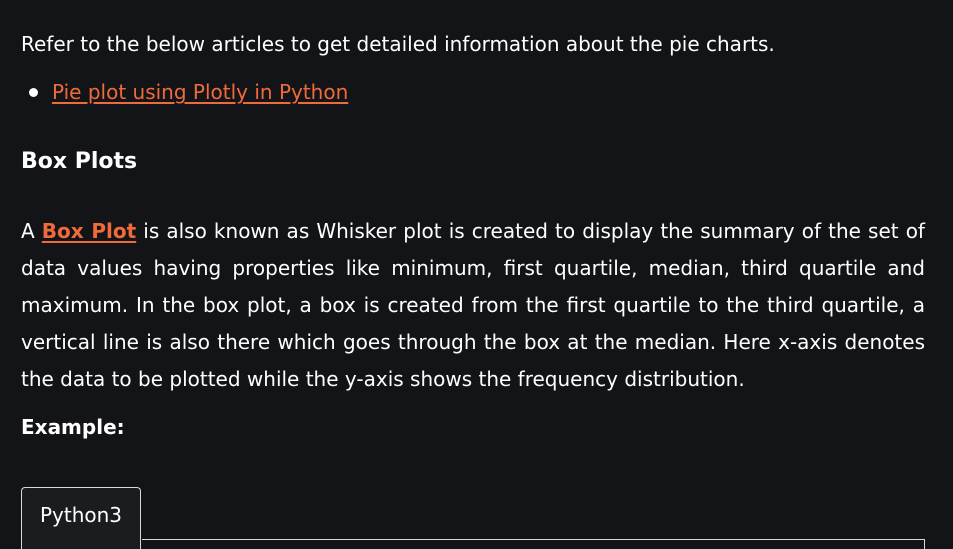 This screenshot has height=549, width=953. Describe the element at coordinates (200, 92) in the screenshot. I see `pie-plot-plotly-link: Pie plot using Plotly in Python` at that location.